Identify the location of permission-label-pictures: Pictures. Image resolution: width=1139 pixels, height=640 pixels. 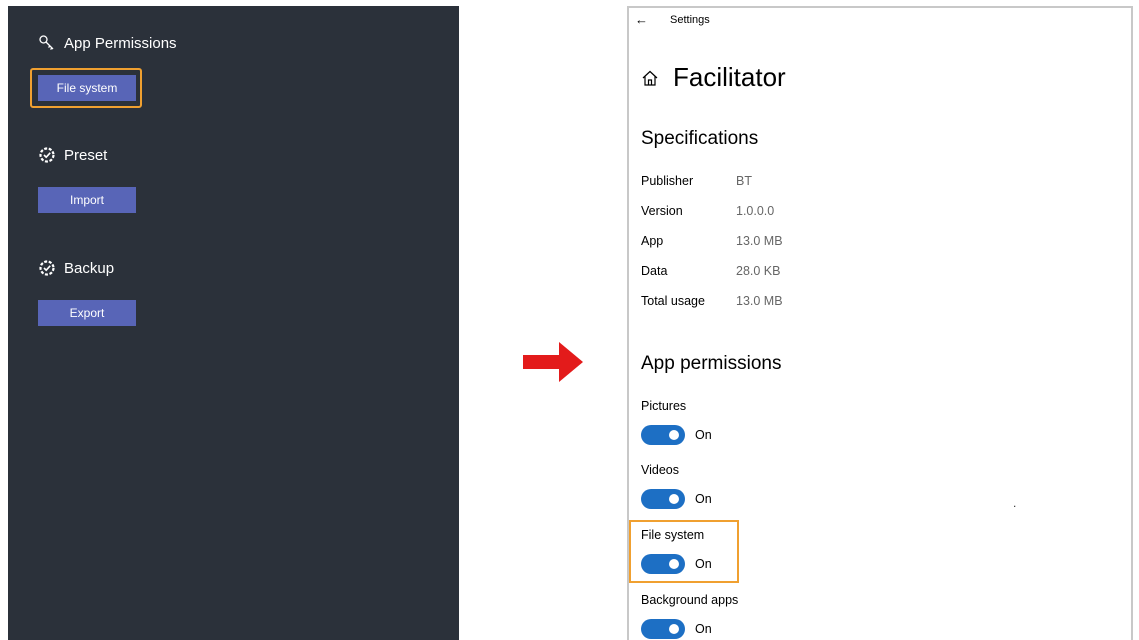
(664, 406).